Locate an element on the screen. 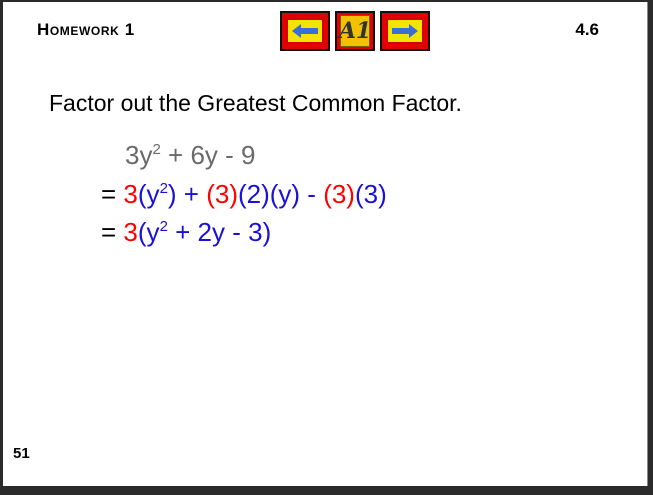  factored-expression: = 3(y2 + 2y - 3) is located at coordinates (186, 232).